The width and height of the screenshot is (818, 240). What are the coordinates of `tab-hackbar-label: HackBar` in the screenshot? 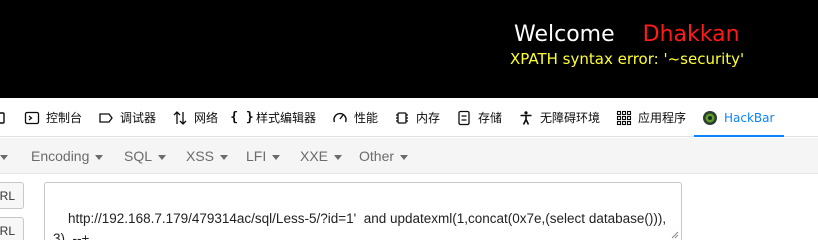 It's located at (749, 117).